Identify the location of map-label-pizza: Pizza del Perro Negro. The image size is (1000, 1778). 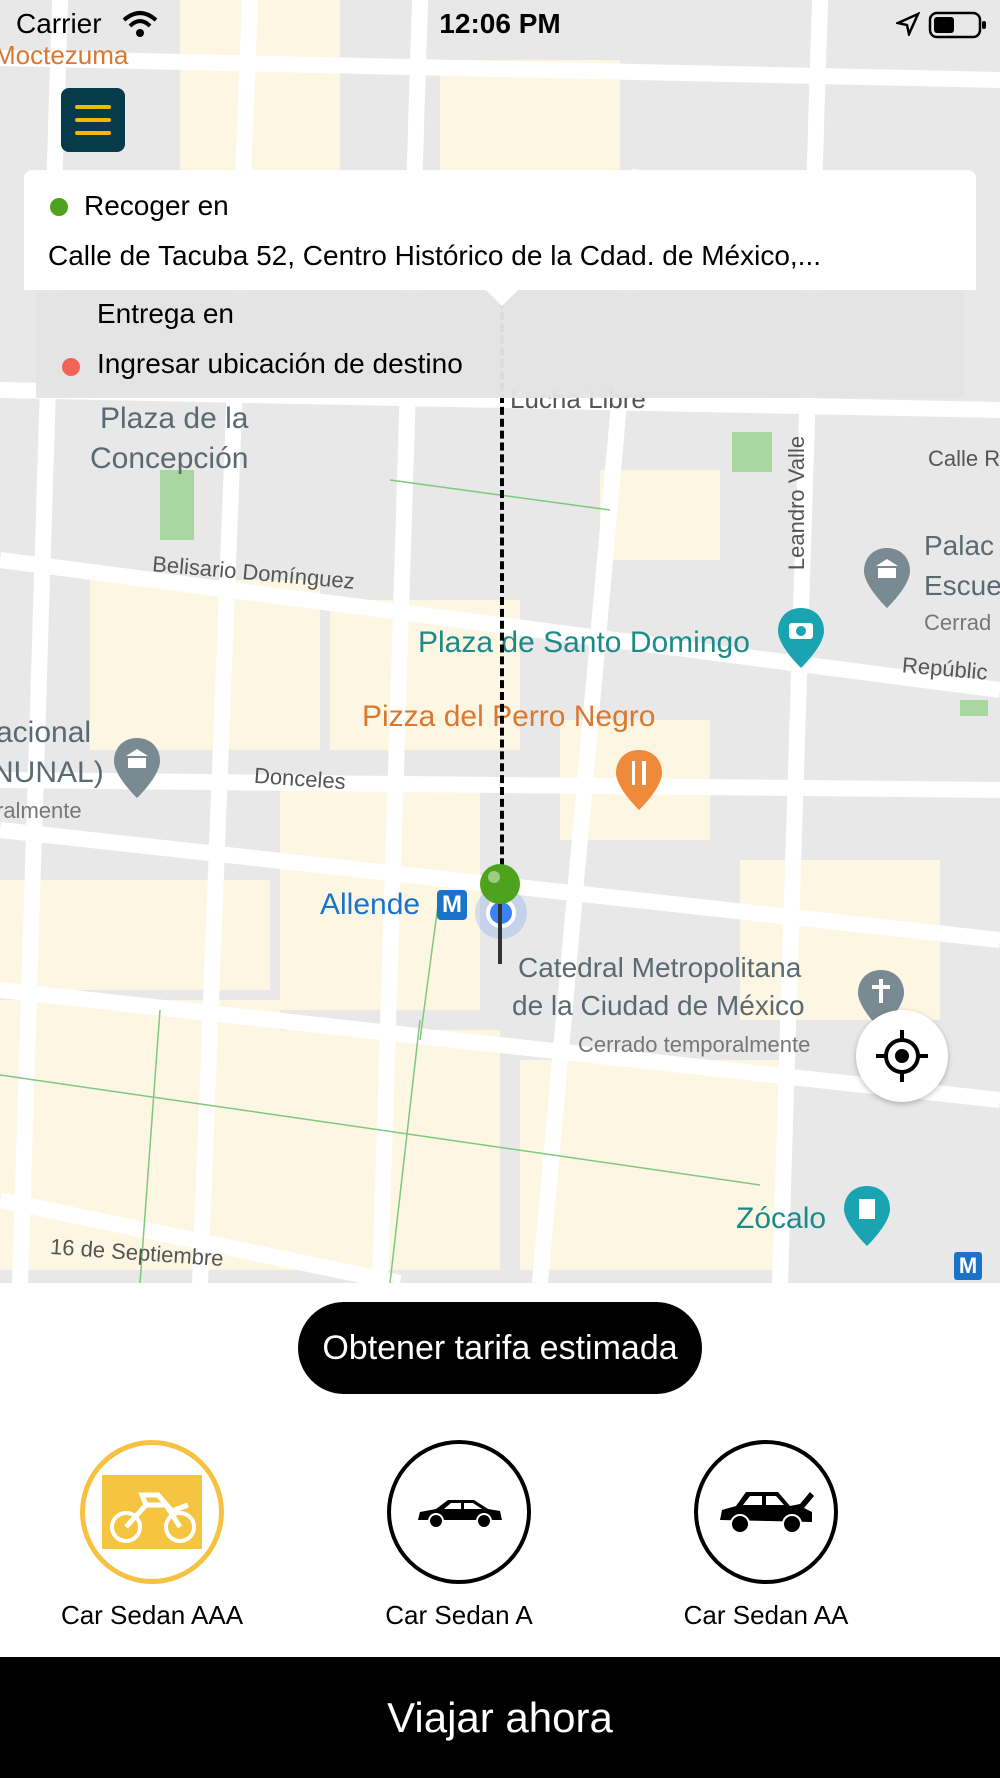
(509, 716).